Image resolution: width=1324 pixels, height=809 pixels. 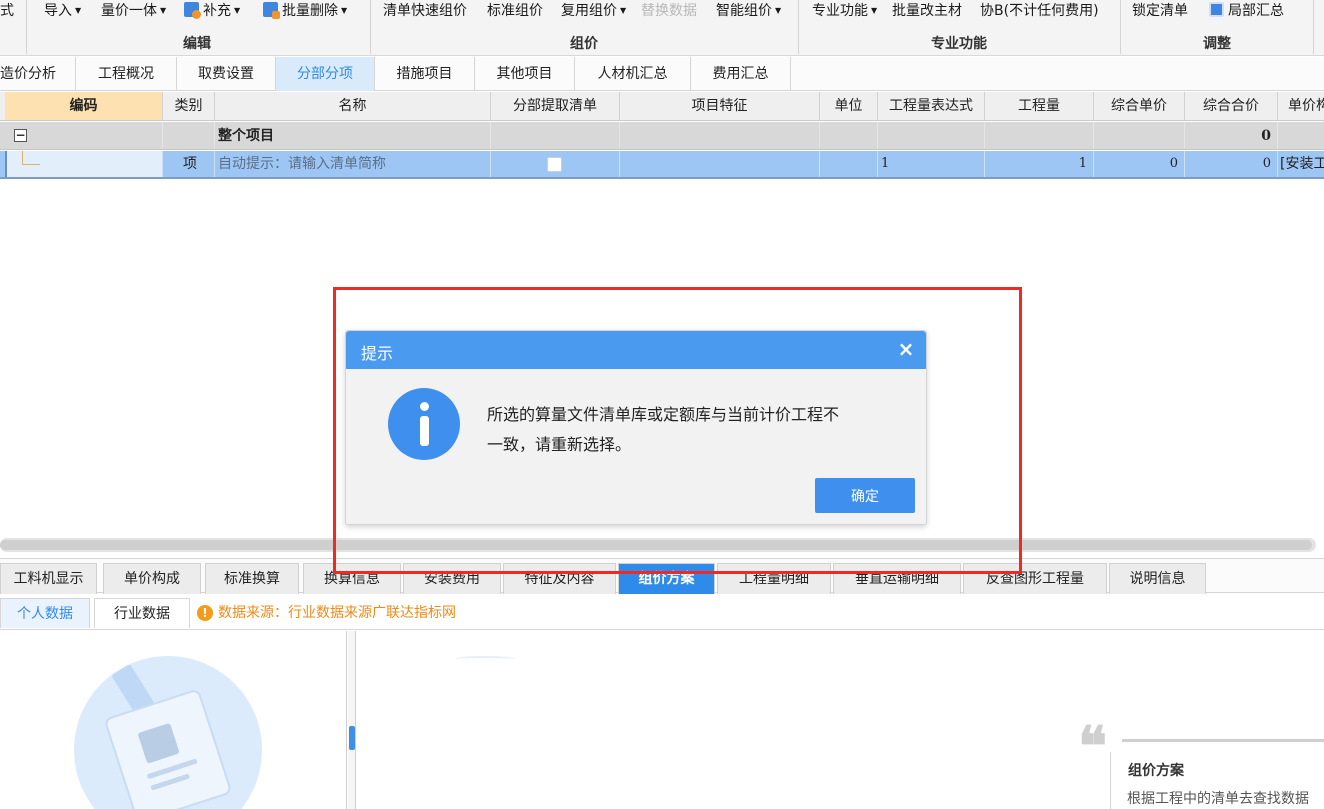 I want to click on dialog-title: 提示, so click(x=377, y=353).